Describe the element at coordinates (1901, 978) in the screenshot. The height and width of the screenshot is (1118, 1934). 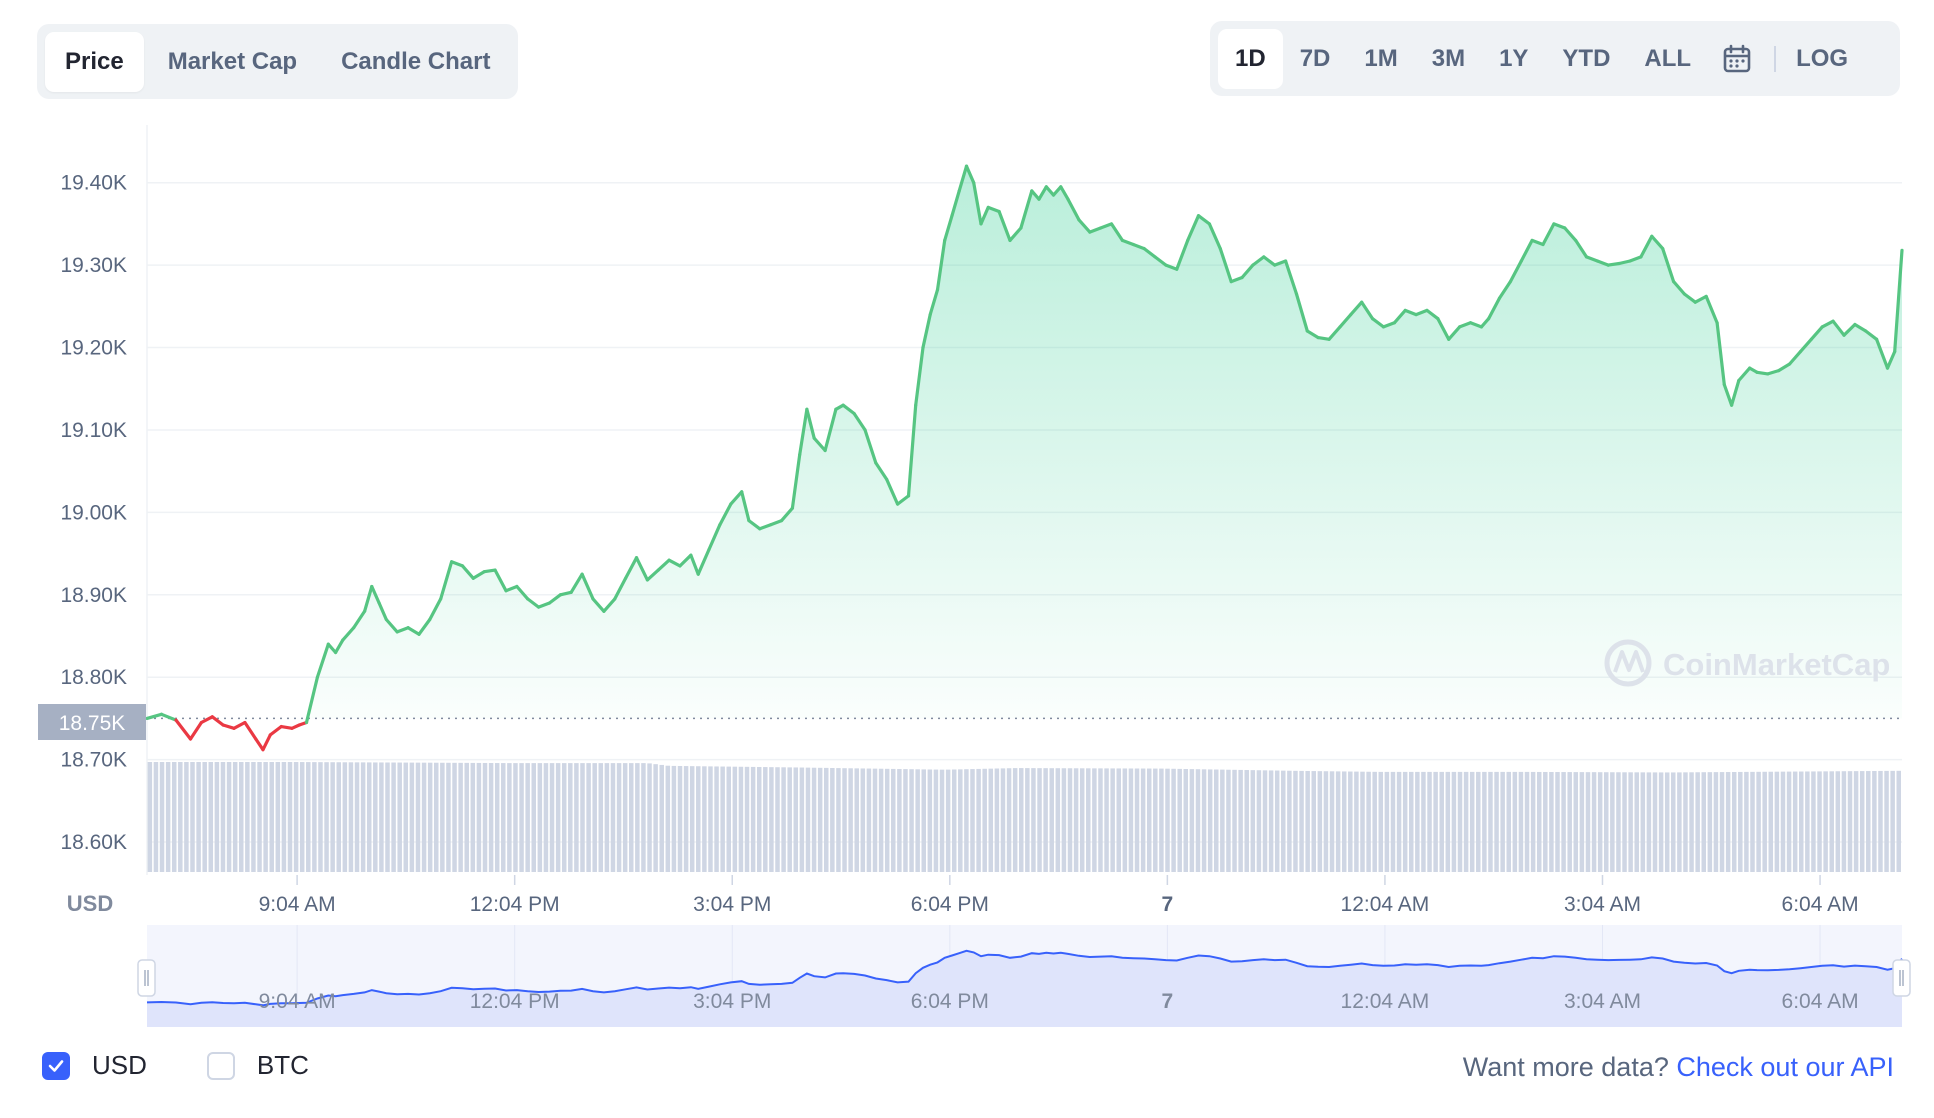
I see `navigator-right-handle` at that location.